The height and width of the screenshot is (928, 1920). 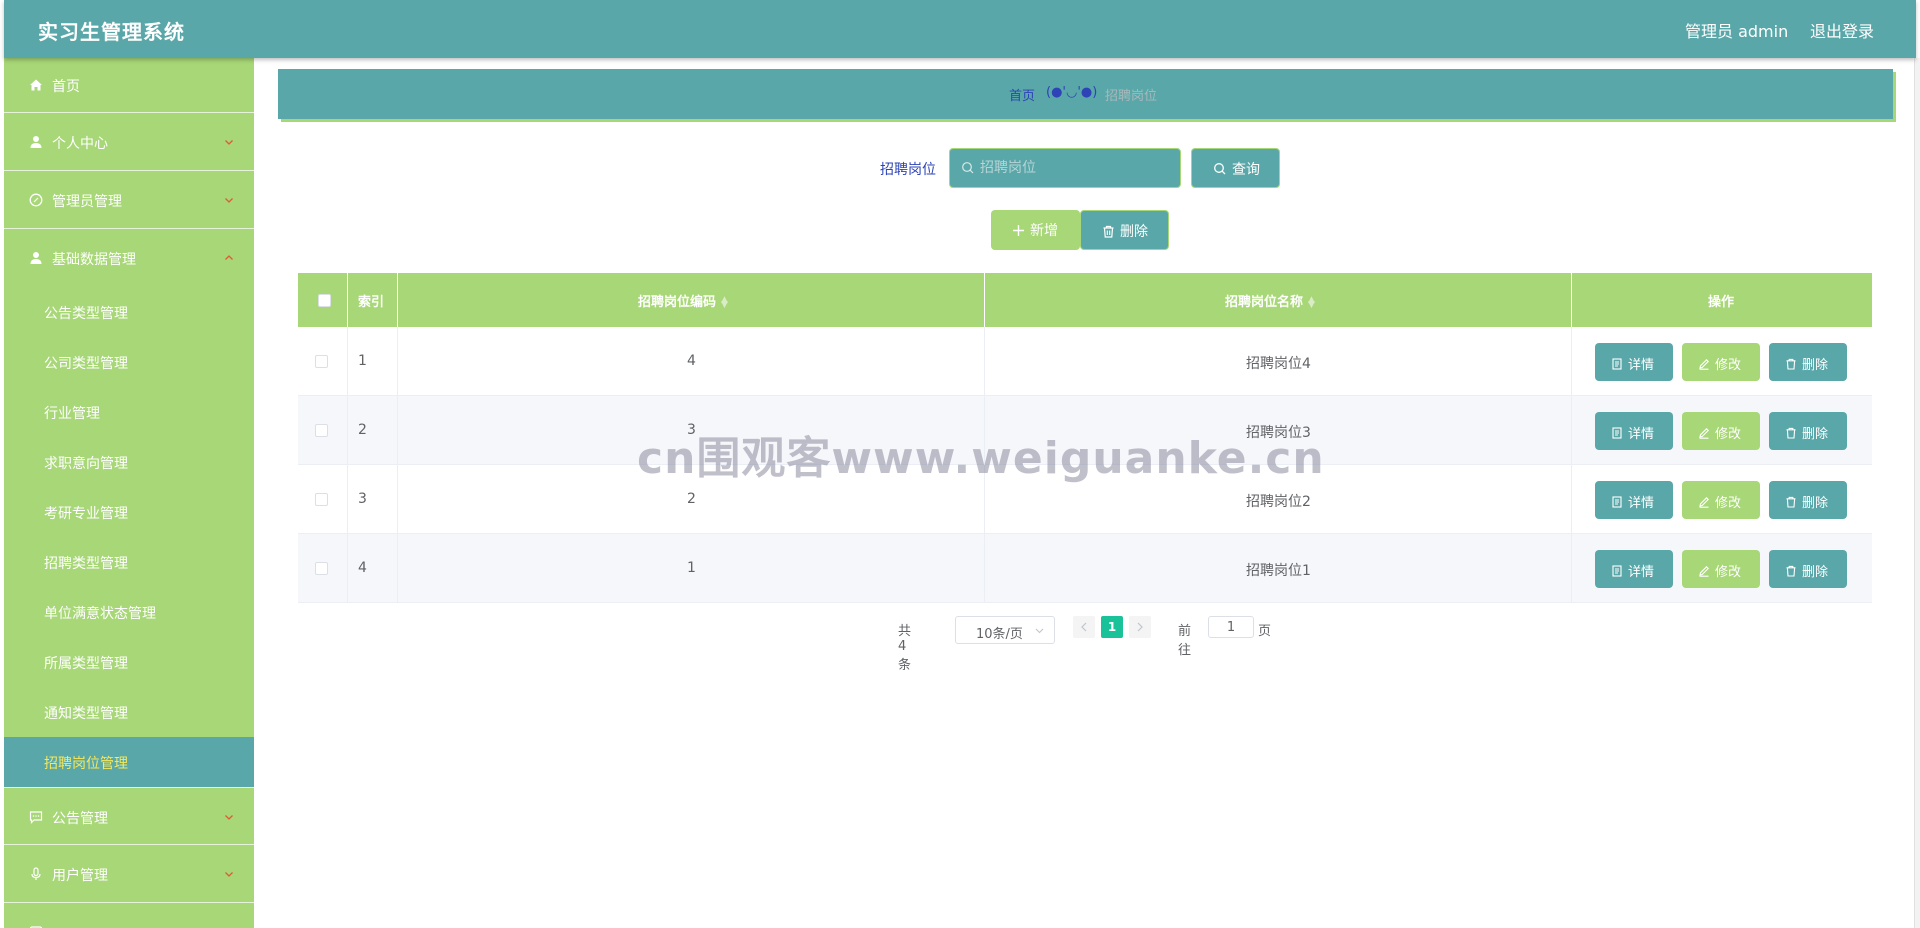 I want to click on breadcrumb: 首页 (●'◡'●) 招聘岗位, so click(x=1085, y=94).